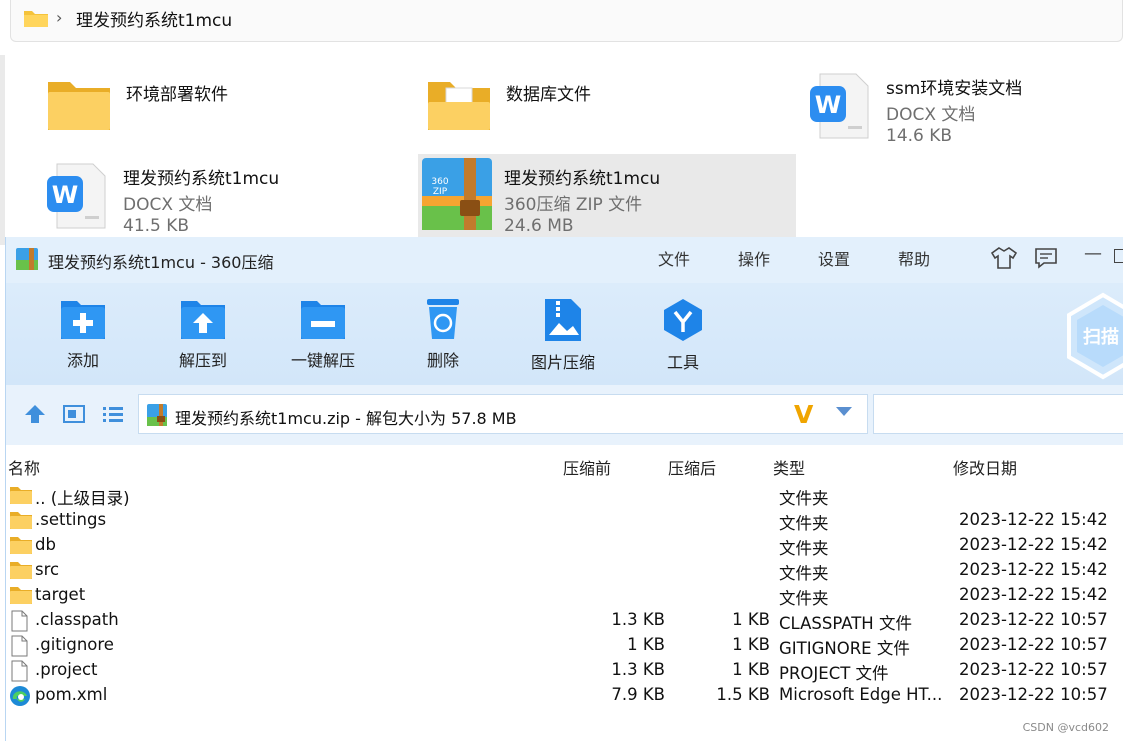 The width and height of the screenshot is (1123, 741). I want to click on menu-settings: 设置, so click(834, 258).